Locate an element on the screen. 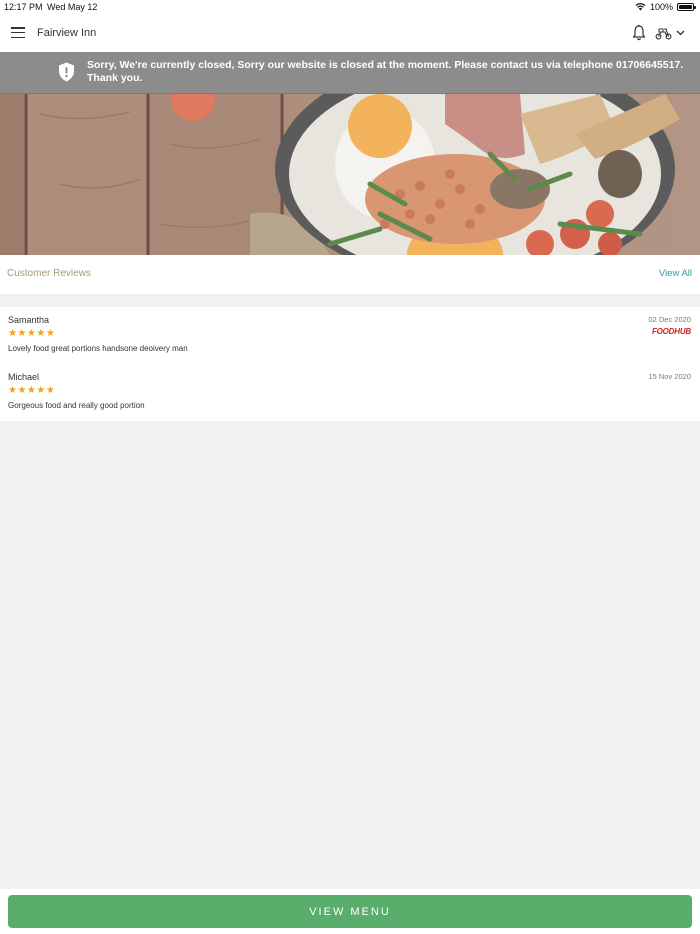  footer-bar: VIEW MENU is located at coordinates (350, 911).